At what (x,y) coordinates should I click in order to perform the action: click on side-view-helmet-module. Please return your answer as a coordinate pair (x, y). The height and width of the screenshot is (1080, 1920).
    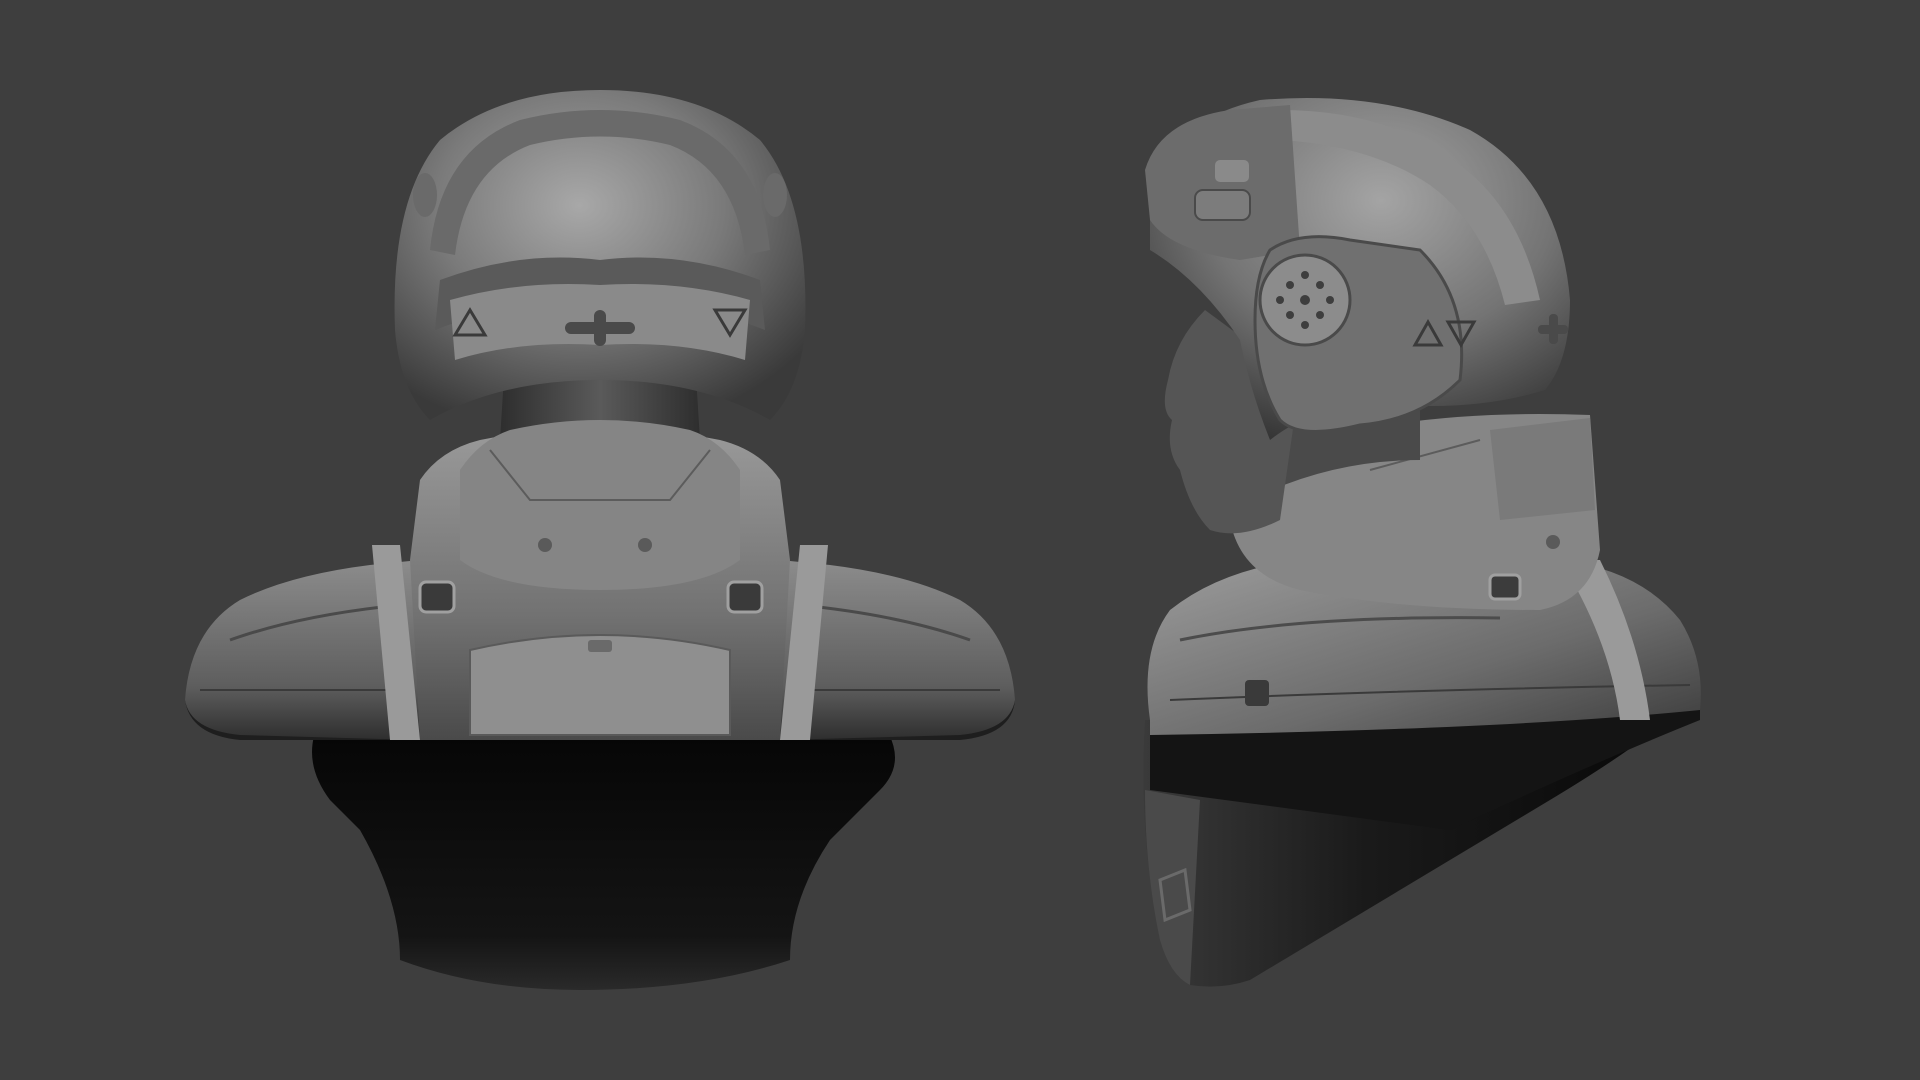
    Looking at the image, I should click on (1222, 182).